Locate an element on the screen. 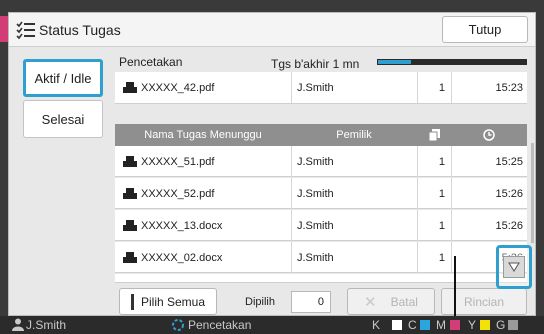 Image resolution: width=544 pixels, height=334 pixels. ink-label-y: Y is located at coordinates (472, 325).